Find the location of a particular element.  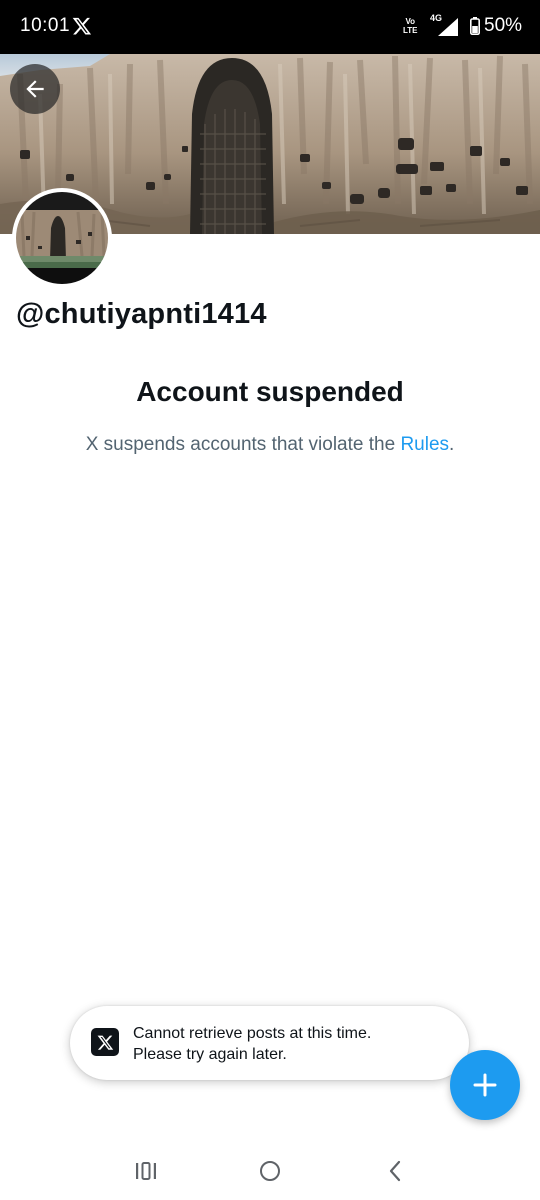

volte-line2: LTE is located at coordinates (410, 30).